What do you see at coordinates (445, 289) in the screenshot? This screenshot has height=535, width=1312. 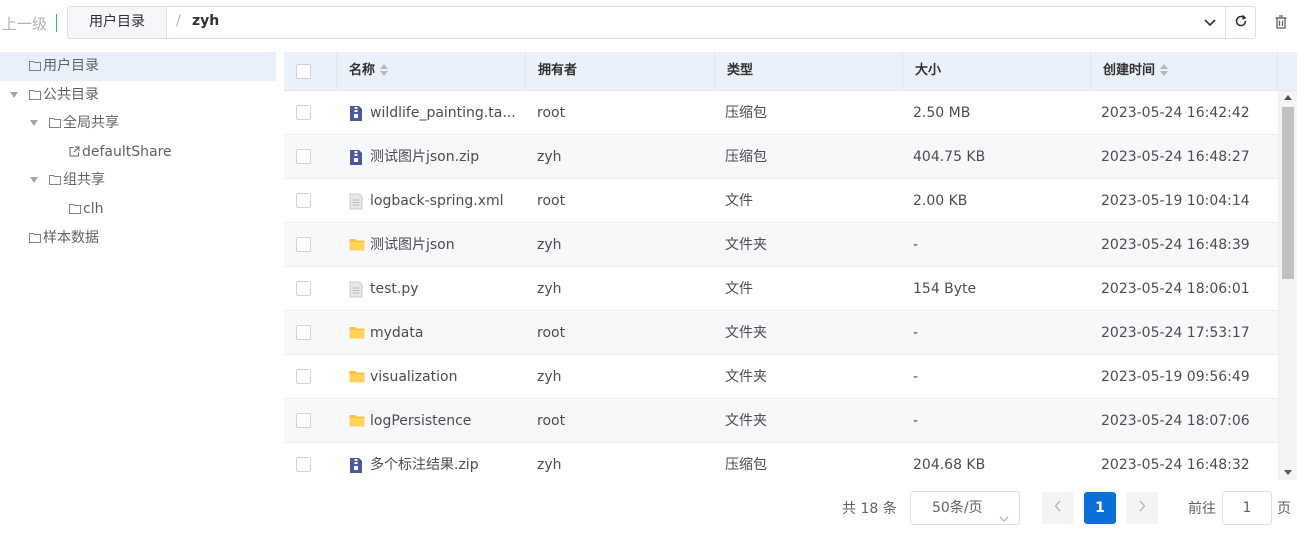 I see `file-name-link: test.py` at bounding box center [445, 289].